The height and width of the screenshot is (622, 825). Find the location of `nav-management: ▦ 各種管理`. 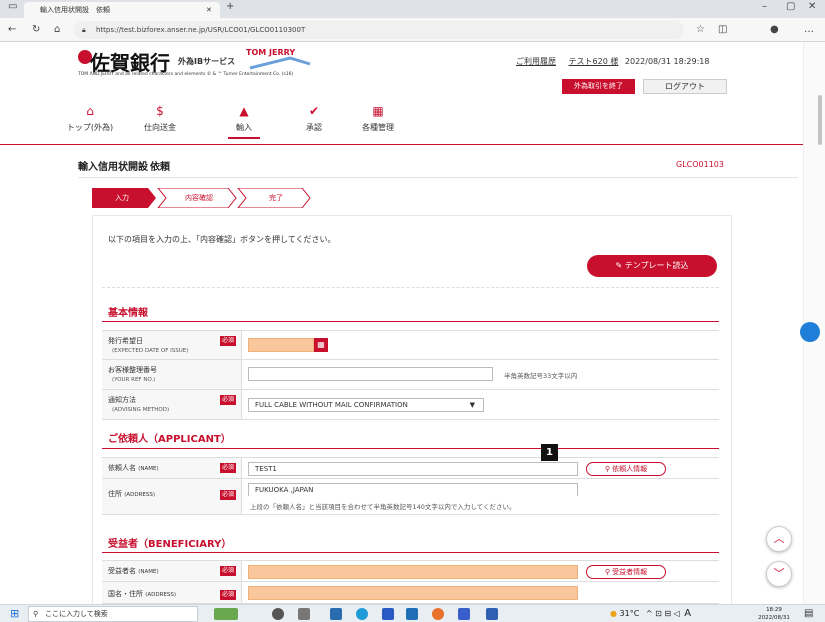

nav-management: ▦ 各種管理 is located at coordinates (378, 118).